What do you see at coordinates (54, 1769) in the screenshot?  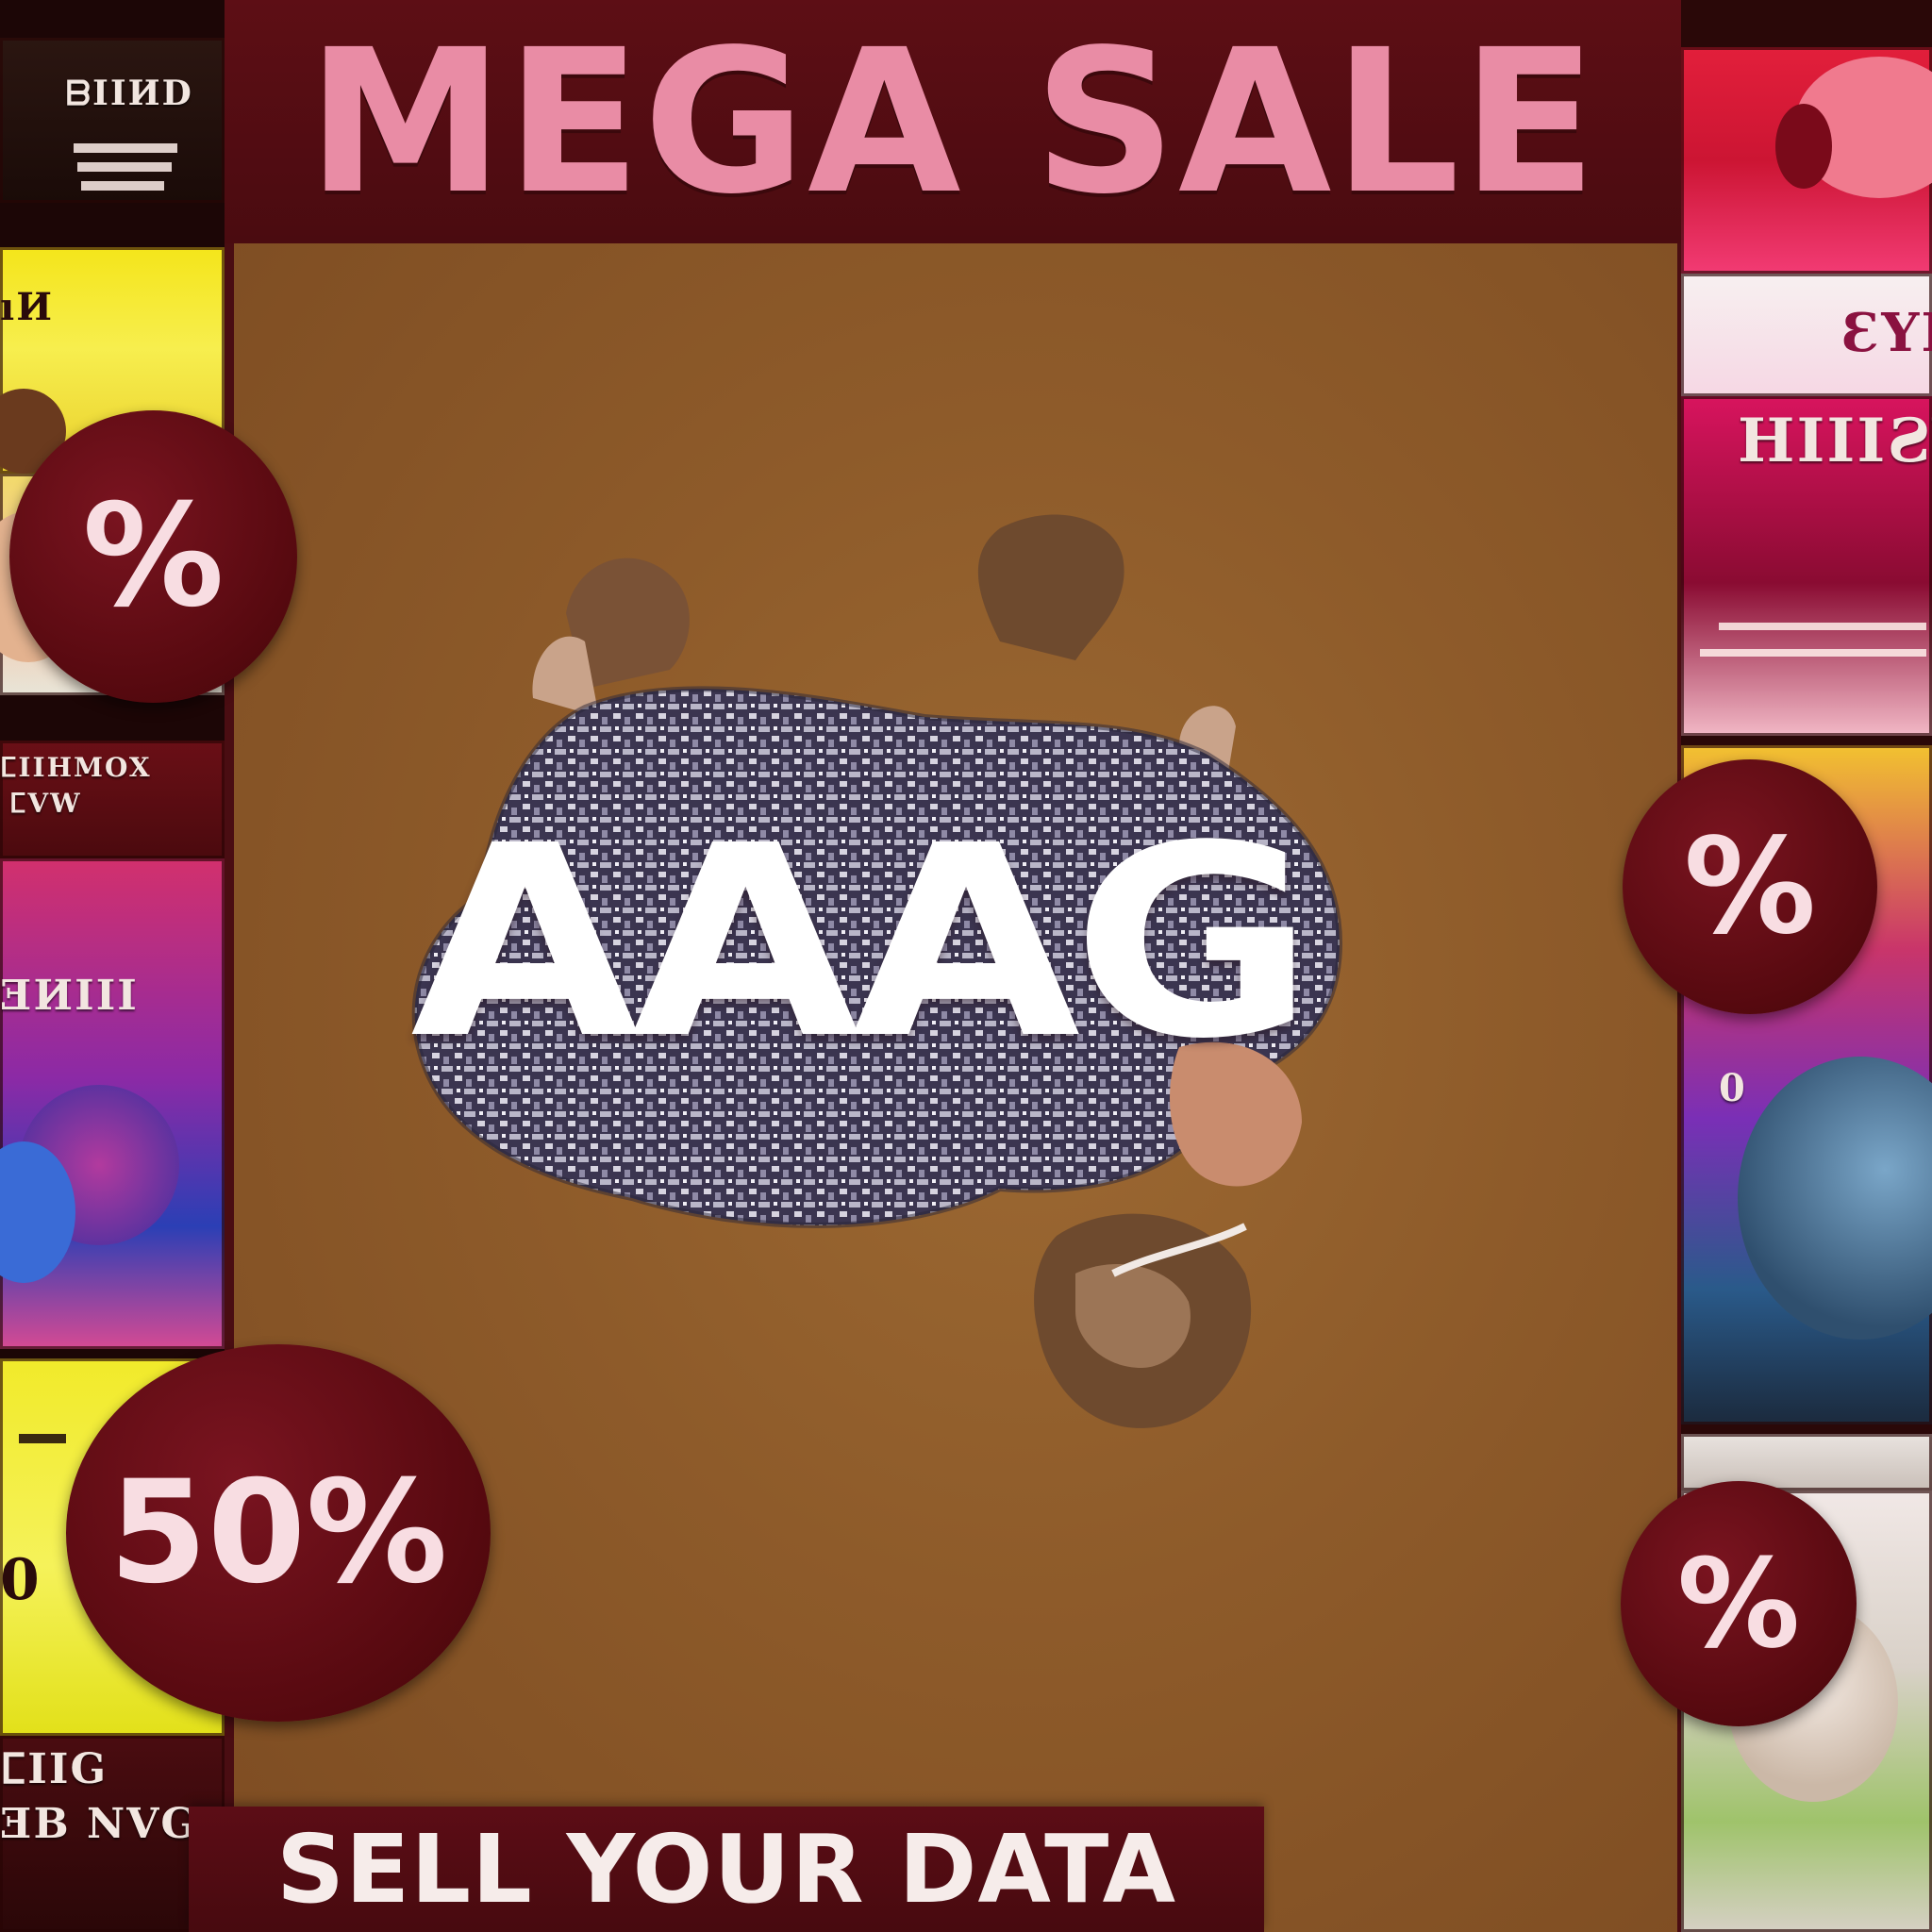 I see `left-ad-panel-7-text: ⵎIIG` at bounding box center [54, 1769].